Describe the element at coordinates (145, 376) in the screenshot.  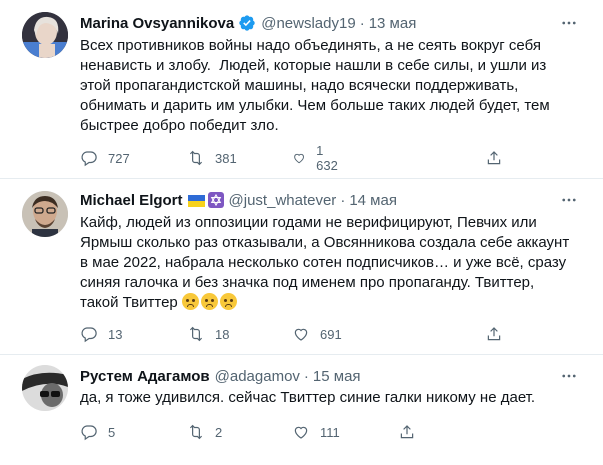
I see `author-name: Рустем Адагамов` at that location.